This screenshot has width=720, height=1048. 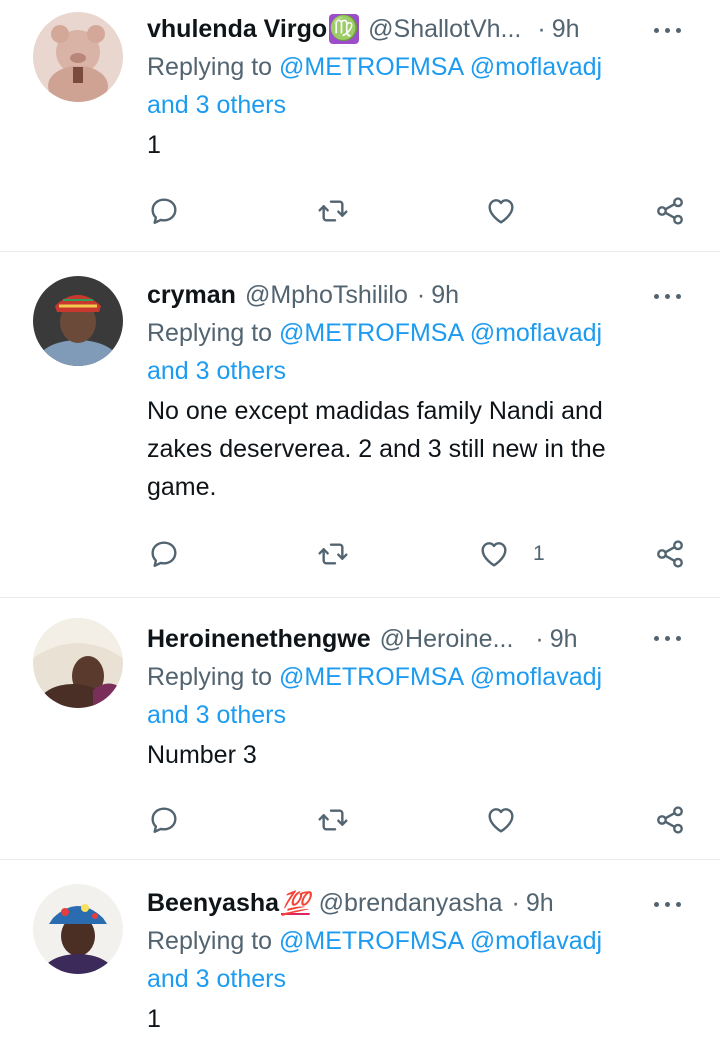 I want to click on tweet-header: Heroinenethengwe @Heroine... · 9h, so click(x=420, y=639).